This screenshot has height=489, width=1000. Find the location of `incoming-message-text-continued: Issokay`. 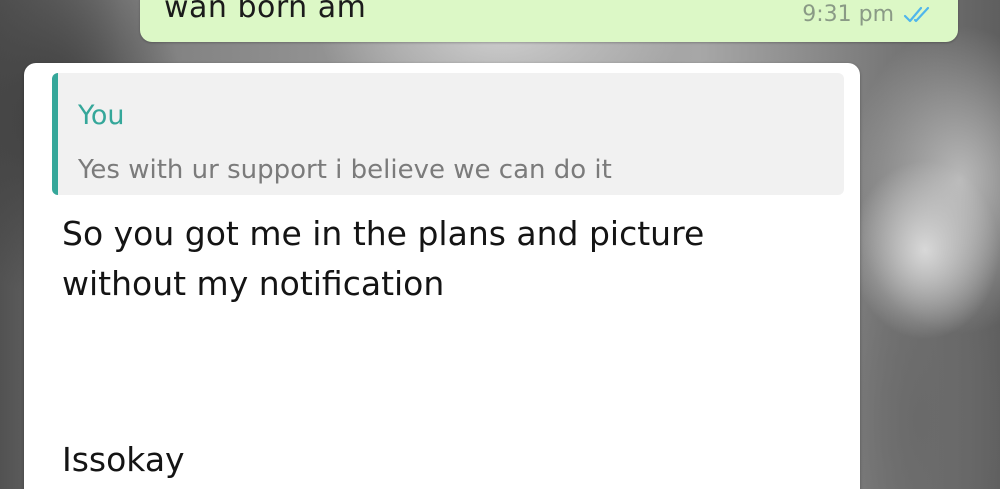

incoming-message-text-continued: Issokay is located at coordinates (123, 459).